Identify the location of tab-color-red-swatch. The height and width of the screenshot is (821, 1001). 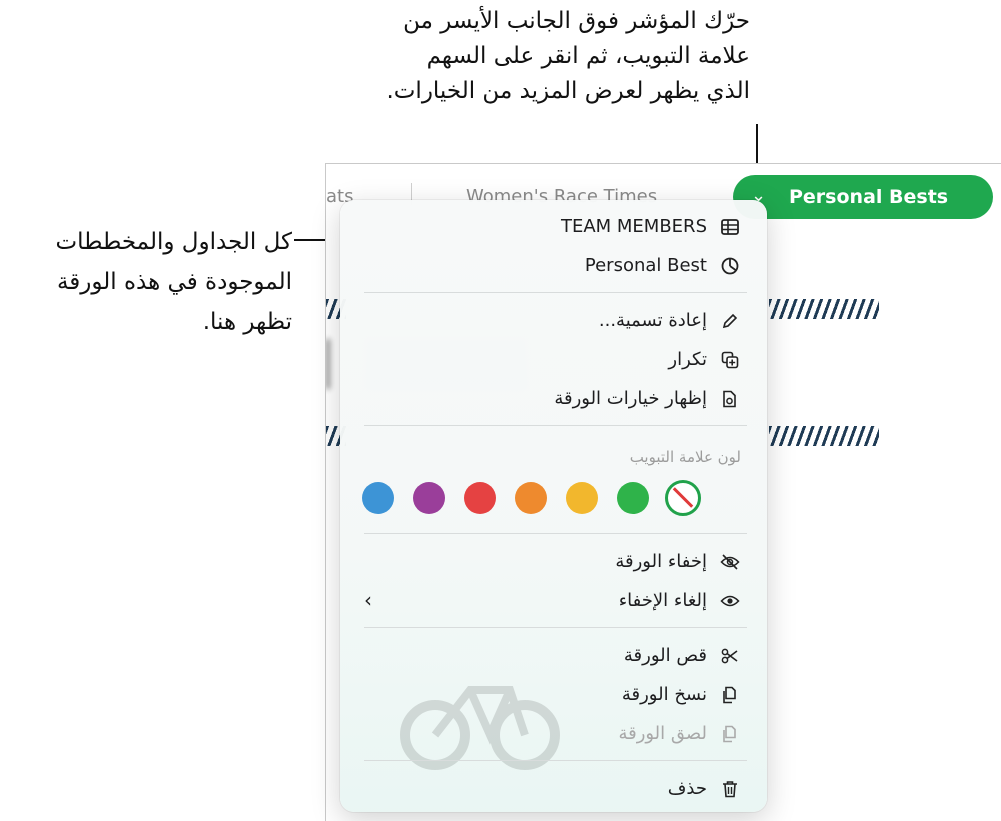
(480, 498).